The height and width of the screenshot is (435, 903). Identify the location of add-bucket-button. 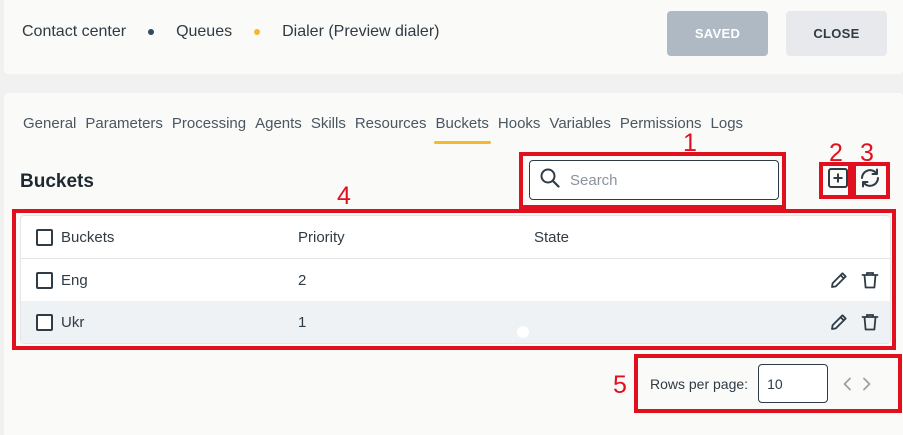
(838, 180).